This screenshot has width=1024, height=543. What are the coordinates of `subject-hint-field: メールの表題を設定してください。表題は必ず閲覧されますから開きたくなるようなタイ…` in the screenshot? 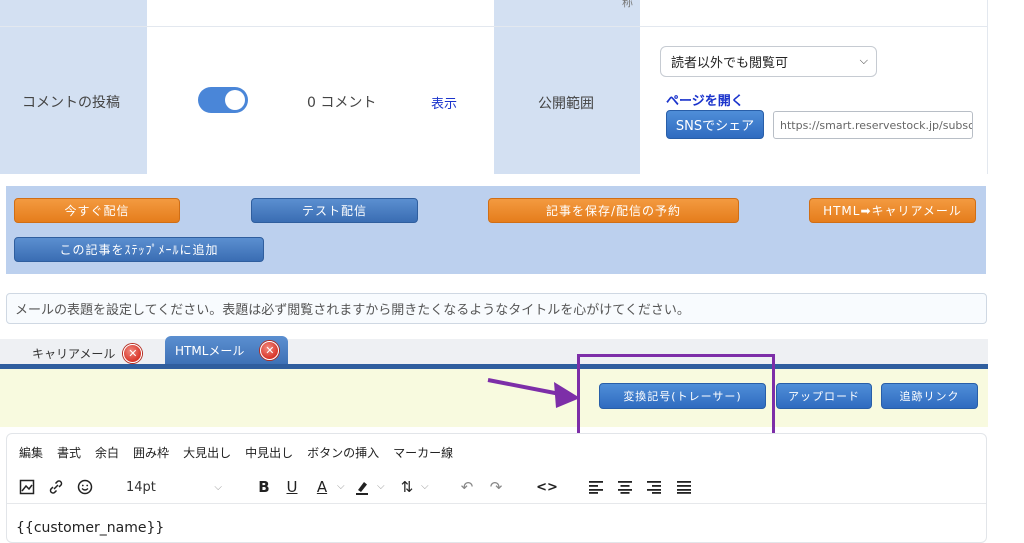 It's located at (496, 308).